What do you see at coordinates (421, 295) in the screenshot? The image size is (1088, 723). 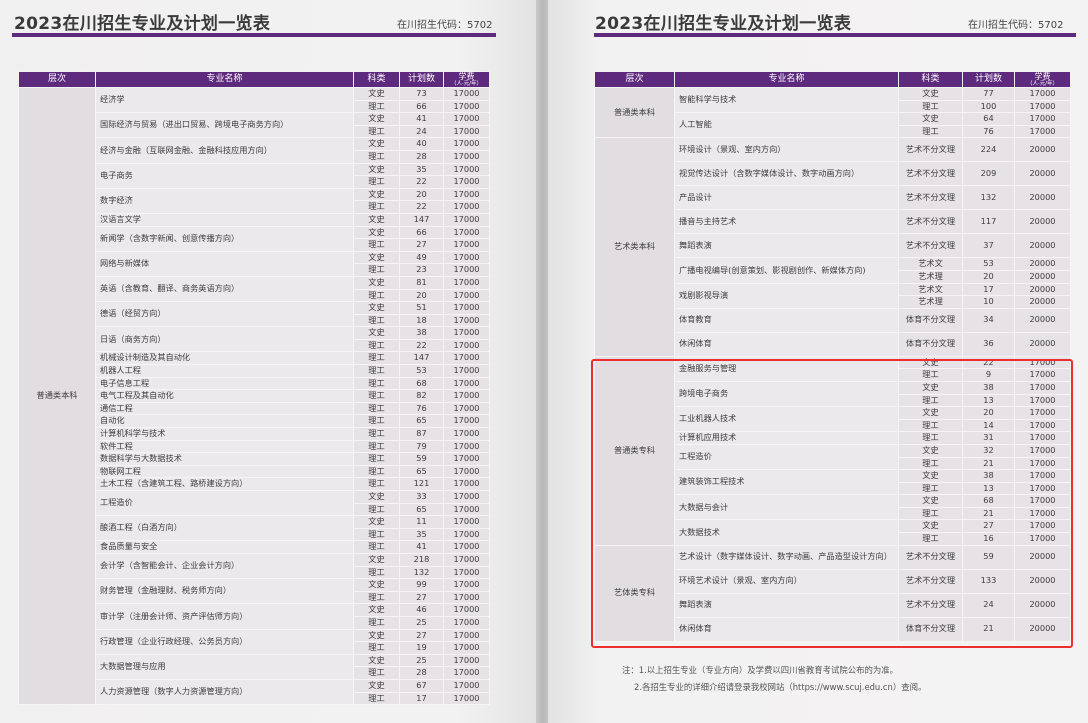 I see `plan-count-cell: 20` at bounding box center [421, 295].